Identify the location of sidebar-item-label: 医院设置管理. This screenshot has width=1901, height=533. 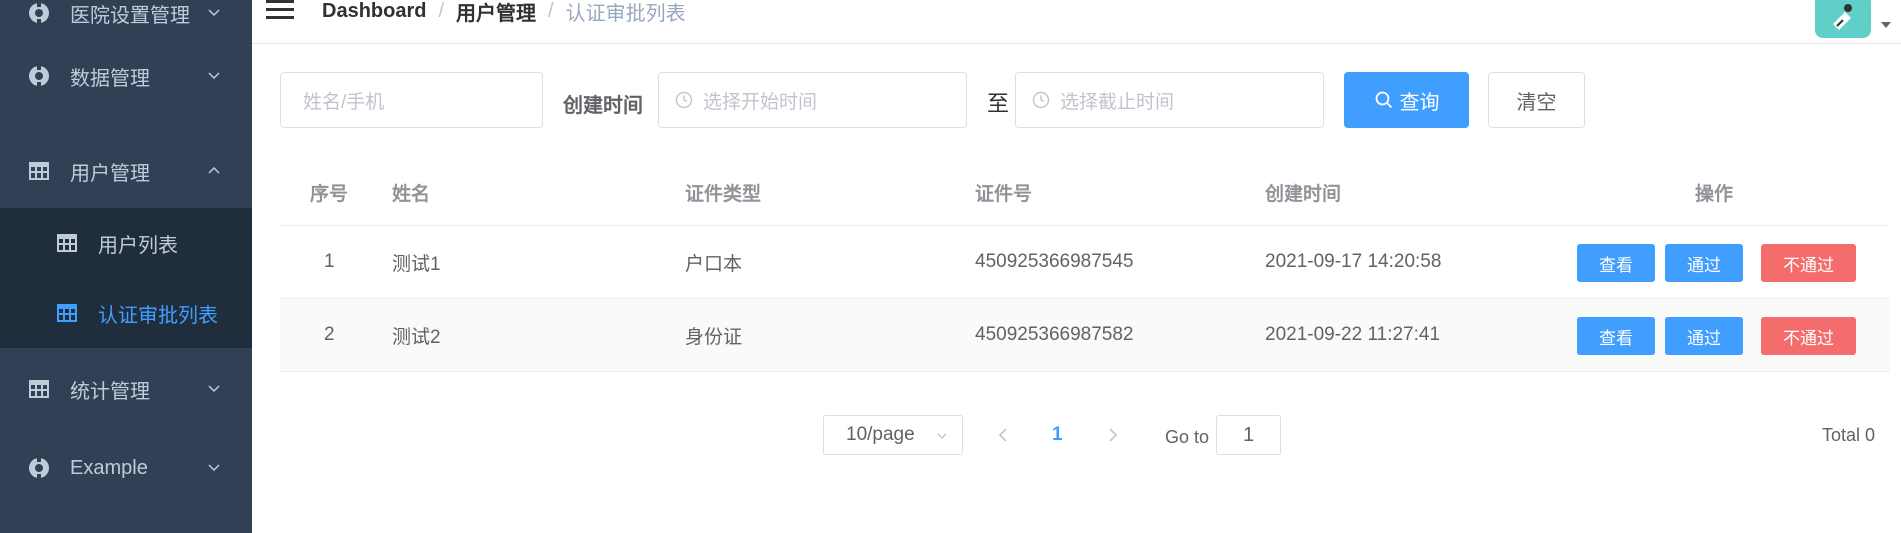
(130, 15).